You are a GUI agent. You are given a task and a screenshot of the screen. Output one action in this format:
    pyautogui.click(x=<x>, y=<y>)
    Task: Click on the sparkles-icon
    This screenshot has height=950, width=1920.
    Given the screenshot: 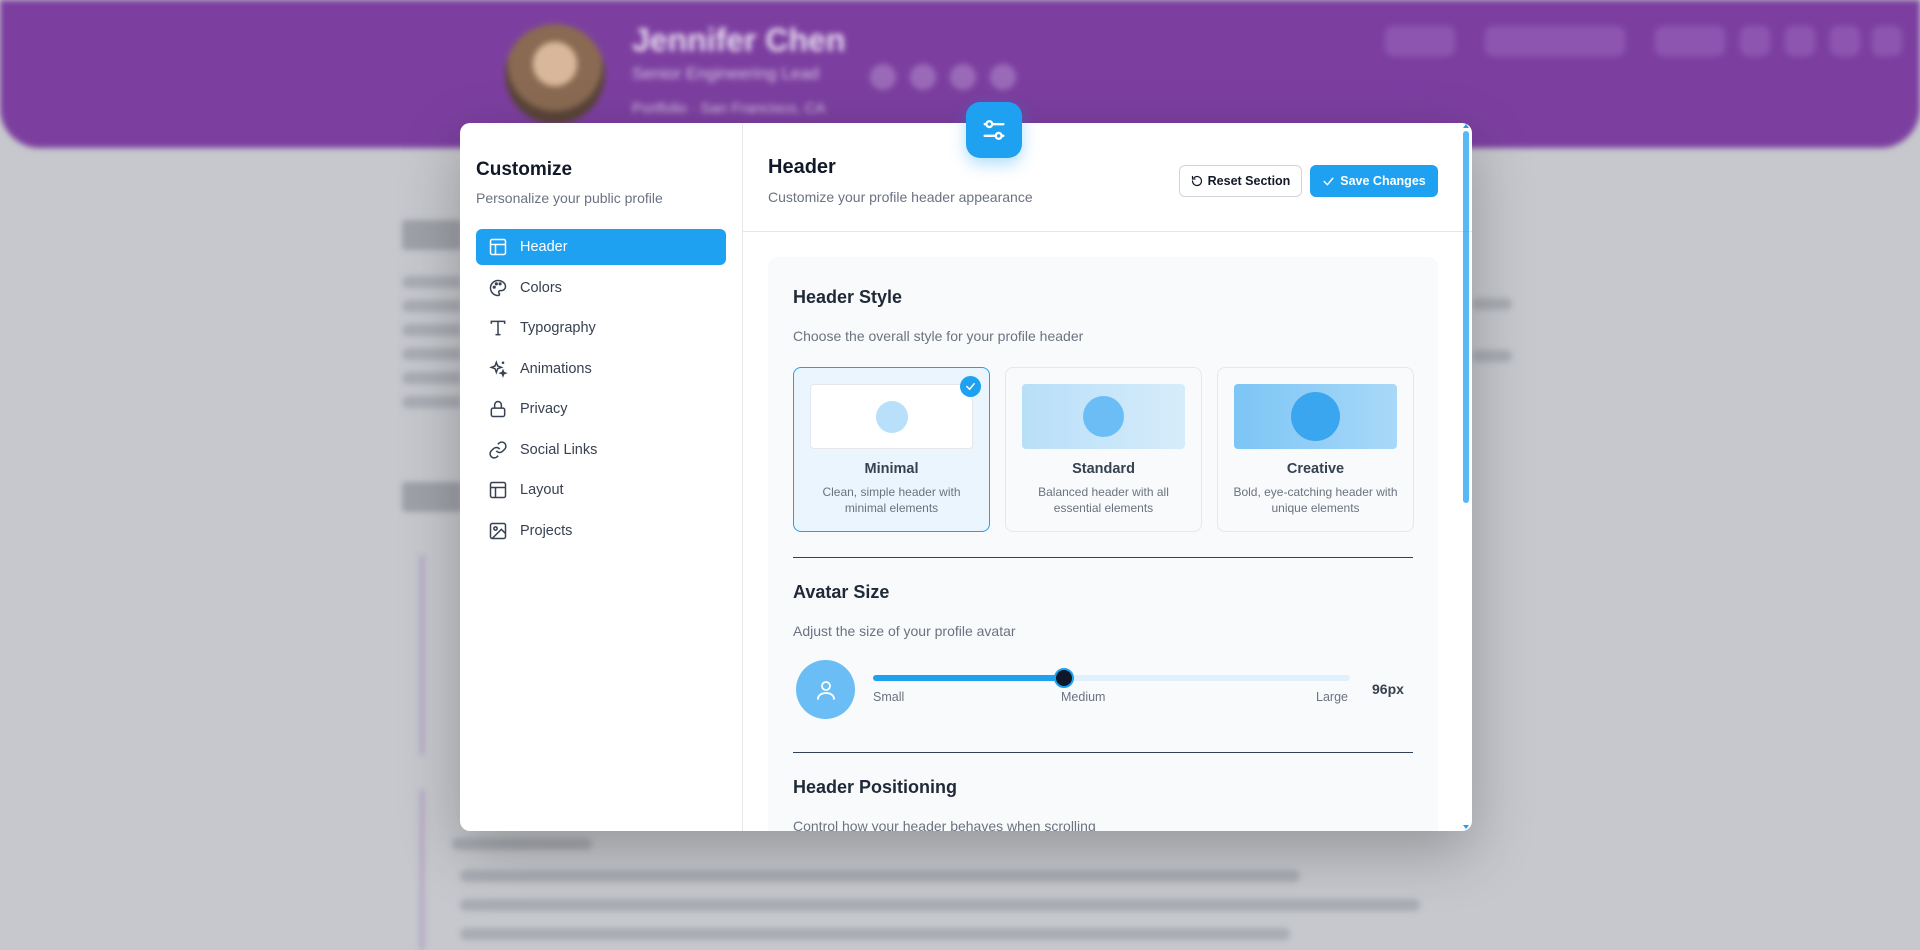 What is the action you would take?
    pyautogui.click(x=498, y=368)
    